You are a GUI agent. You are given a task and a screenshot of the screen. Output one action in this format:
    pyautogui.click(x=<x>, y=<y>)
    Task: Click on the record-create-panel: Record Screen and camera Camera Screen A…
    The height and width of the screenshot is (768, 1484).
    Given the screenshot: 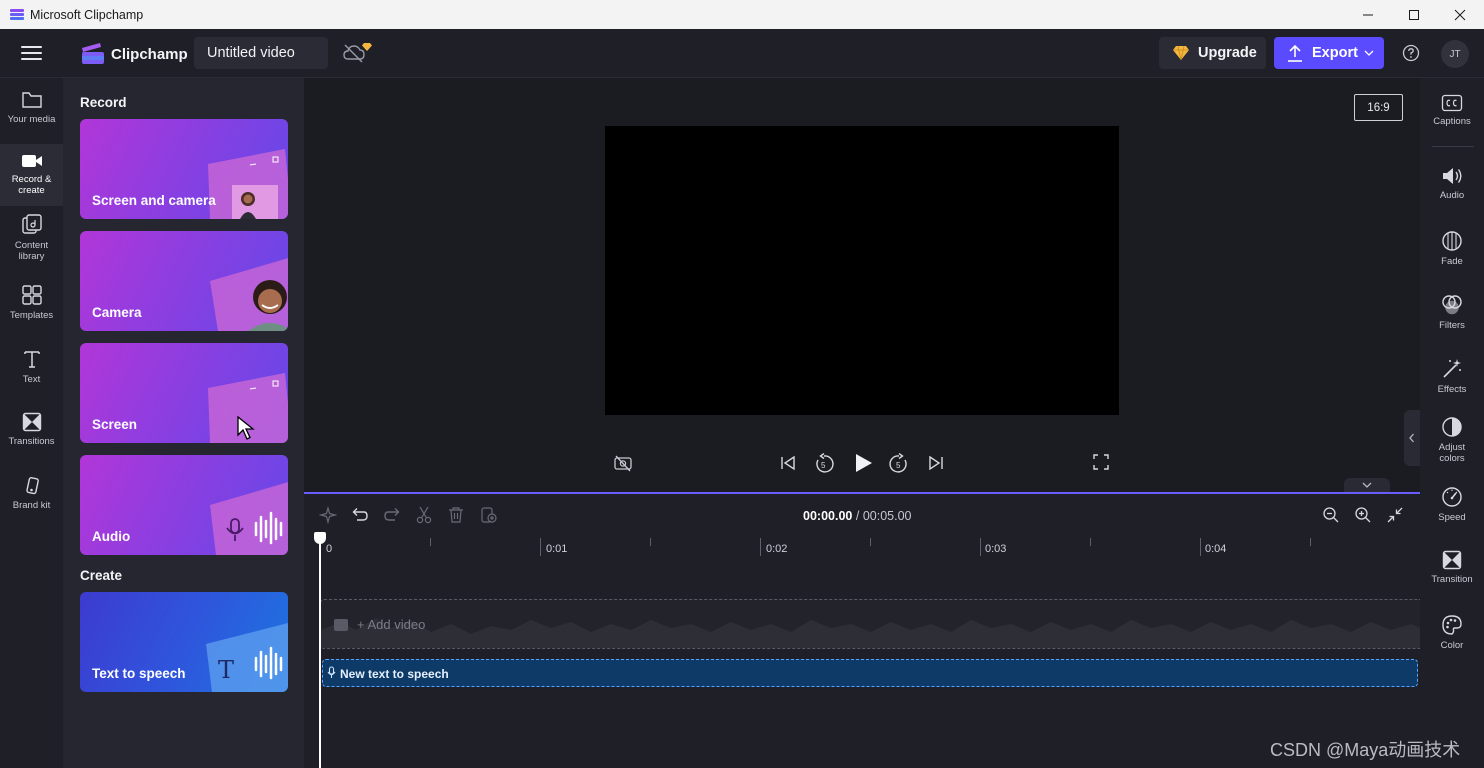 What is the action you would take?
    pyautogui.click(x=183, y=423)
    